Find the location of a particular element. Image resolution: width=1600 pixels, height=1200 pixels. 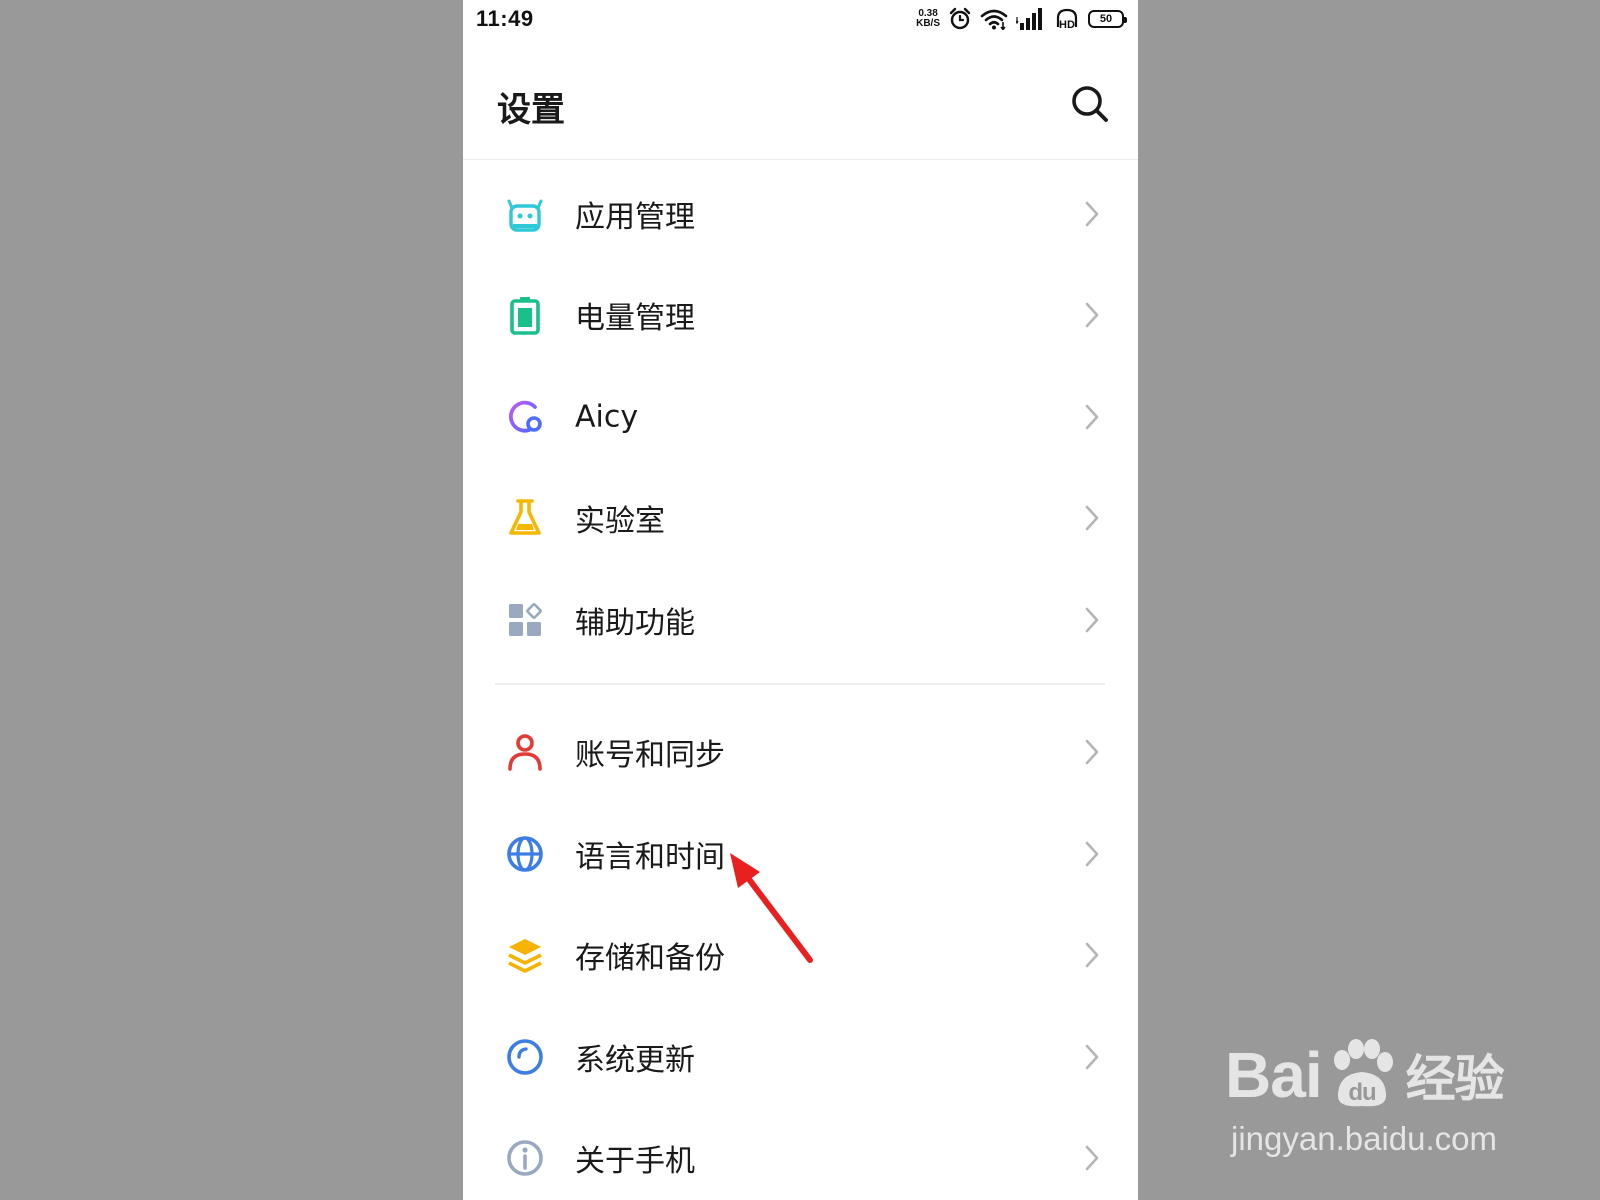

settings-item-label: Aicy is located at coordinates (607, 417).